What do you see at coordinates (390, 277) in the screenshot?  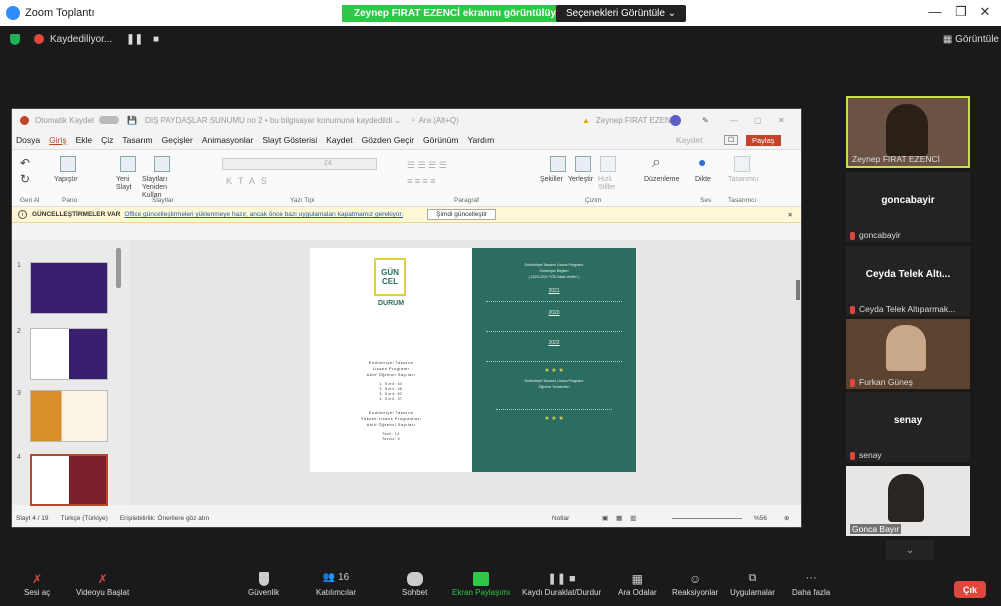 I see `gunceldurum-logo: GÜN CEL` at bounding box center [390, 277].